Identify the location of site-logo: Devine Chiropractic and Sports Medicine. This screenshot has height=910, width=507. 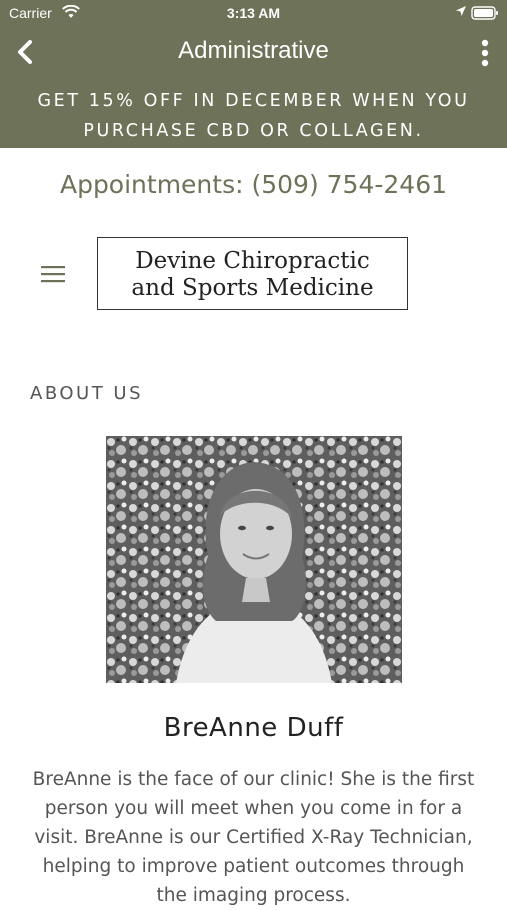
(252, 273).